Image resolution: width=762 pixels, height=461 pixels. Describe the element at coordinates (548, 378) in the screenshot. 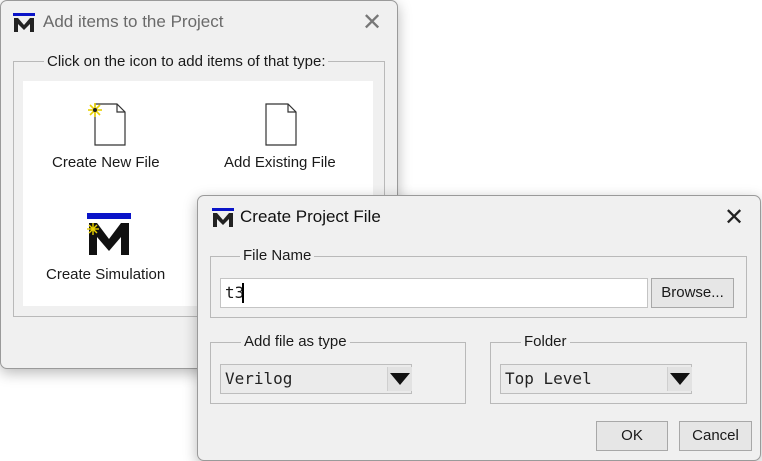

I see `folder-value: Top Level` at that location.